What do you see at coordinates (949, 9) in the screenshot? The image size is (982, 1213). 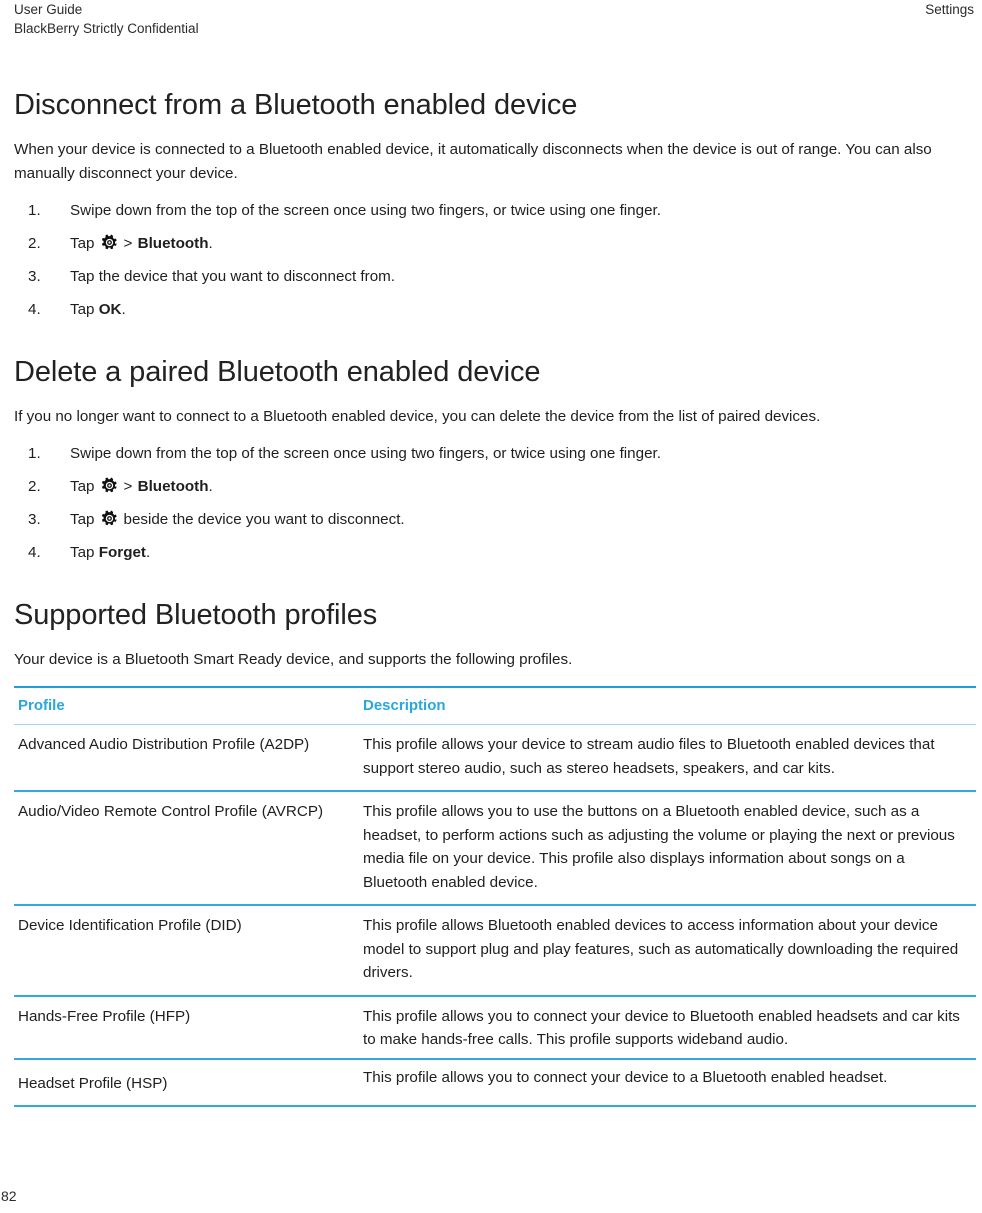 I see `header-chapter-label: Settings` at bounding box center [949, 9].